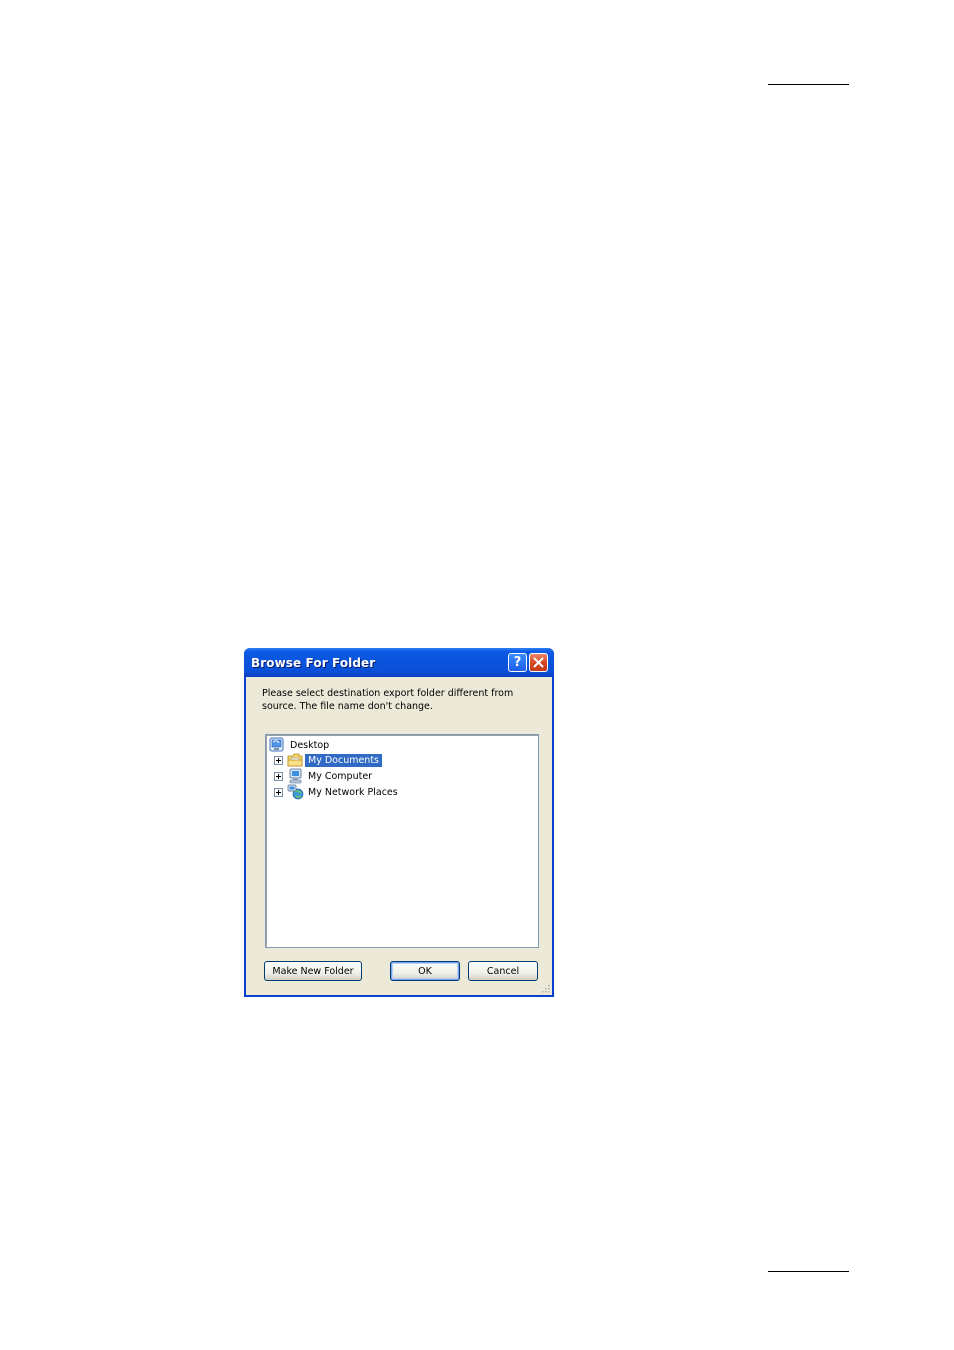  What do you see at coordinates (295, 760) in the screenshot?
I see `folder-icon` at bounding box center [295, 760].